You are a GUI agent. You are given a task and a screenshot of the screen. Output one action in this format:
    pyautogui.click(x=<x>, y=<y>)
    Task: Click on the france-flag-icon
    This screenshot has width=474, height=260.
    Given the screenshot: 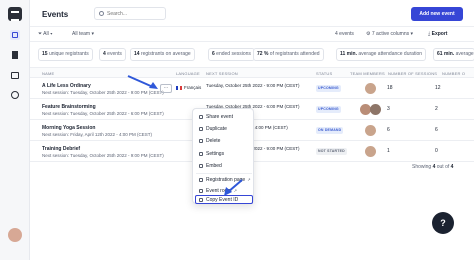 What is the action you would take?
    pyautogui.click(x=179, y=87)
    